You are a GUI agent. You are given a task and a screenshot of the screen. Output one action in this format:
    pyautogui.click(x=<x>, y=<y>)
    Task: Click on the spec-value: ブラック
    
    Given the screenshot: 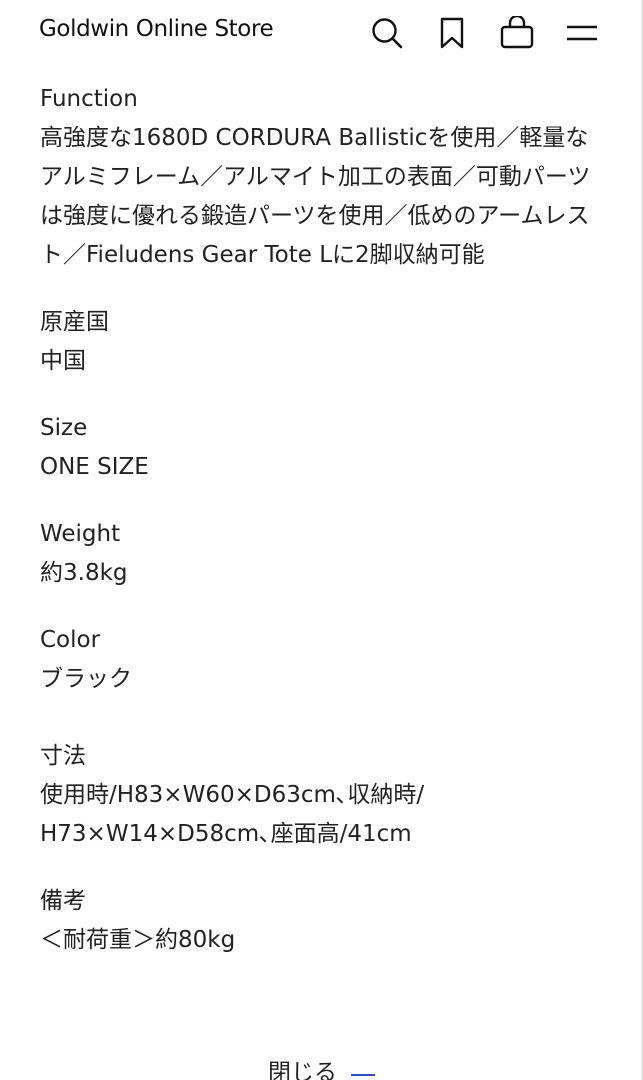 What is the action you would take?
    pyautogui.click(x=86, y=679)
    